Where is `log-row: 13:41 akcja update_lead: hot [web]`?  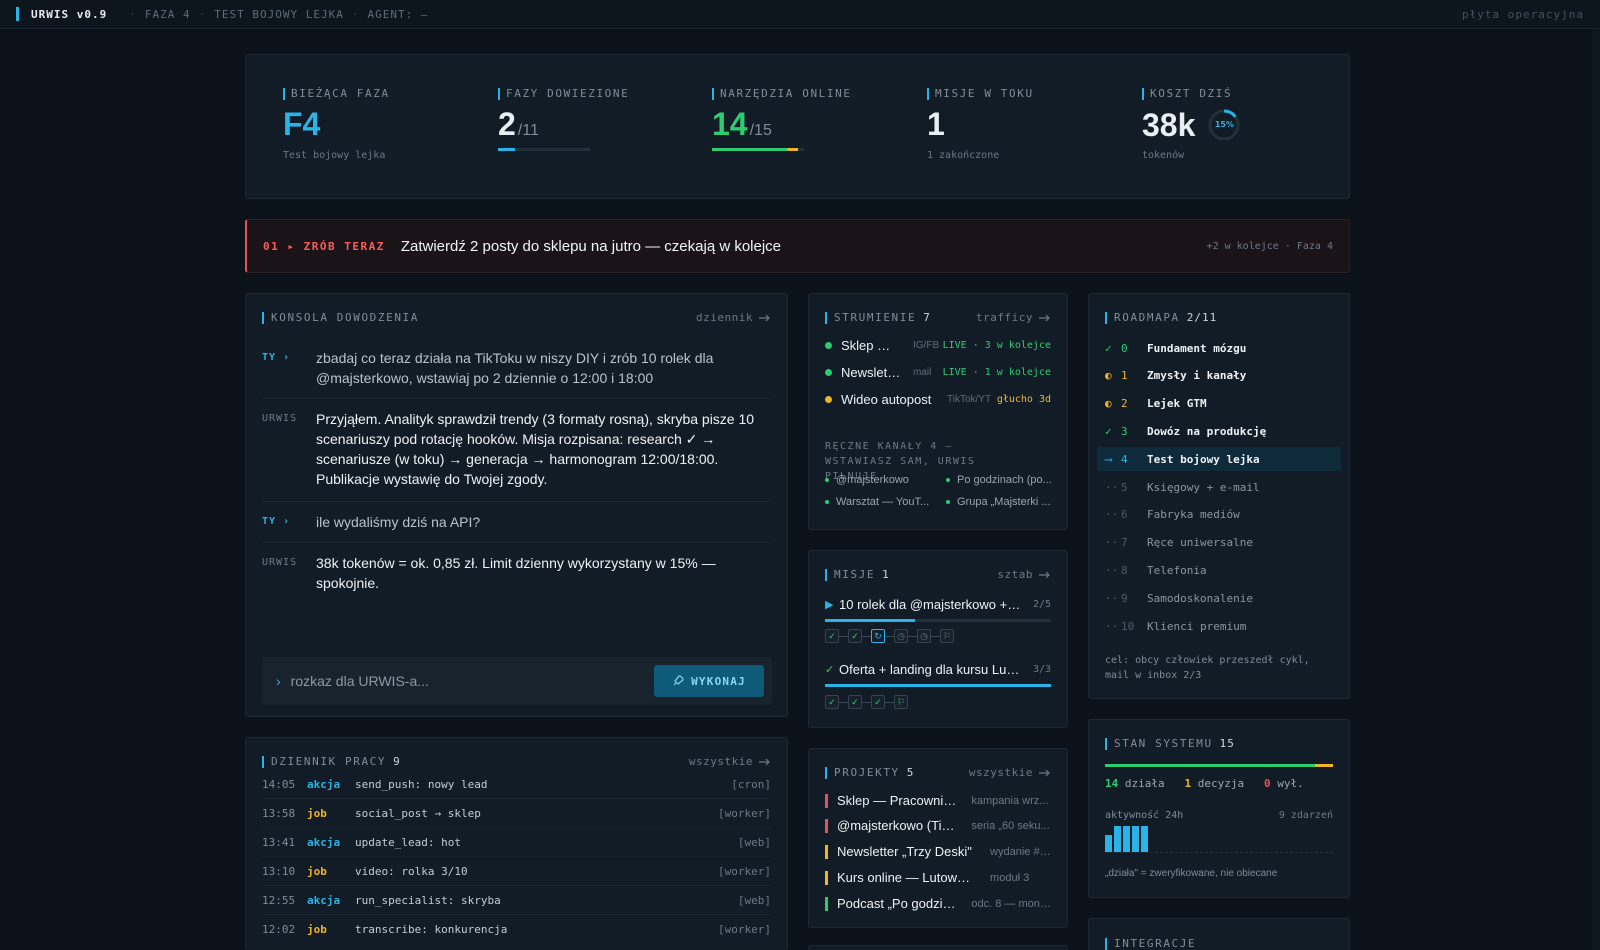
log-row: 13:41 akcja update_lead: hot [web] is located at coordinates (516, 842).